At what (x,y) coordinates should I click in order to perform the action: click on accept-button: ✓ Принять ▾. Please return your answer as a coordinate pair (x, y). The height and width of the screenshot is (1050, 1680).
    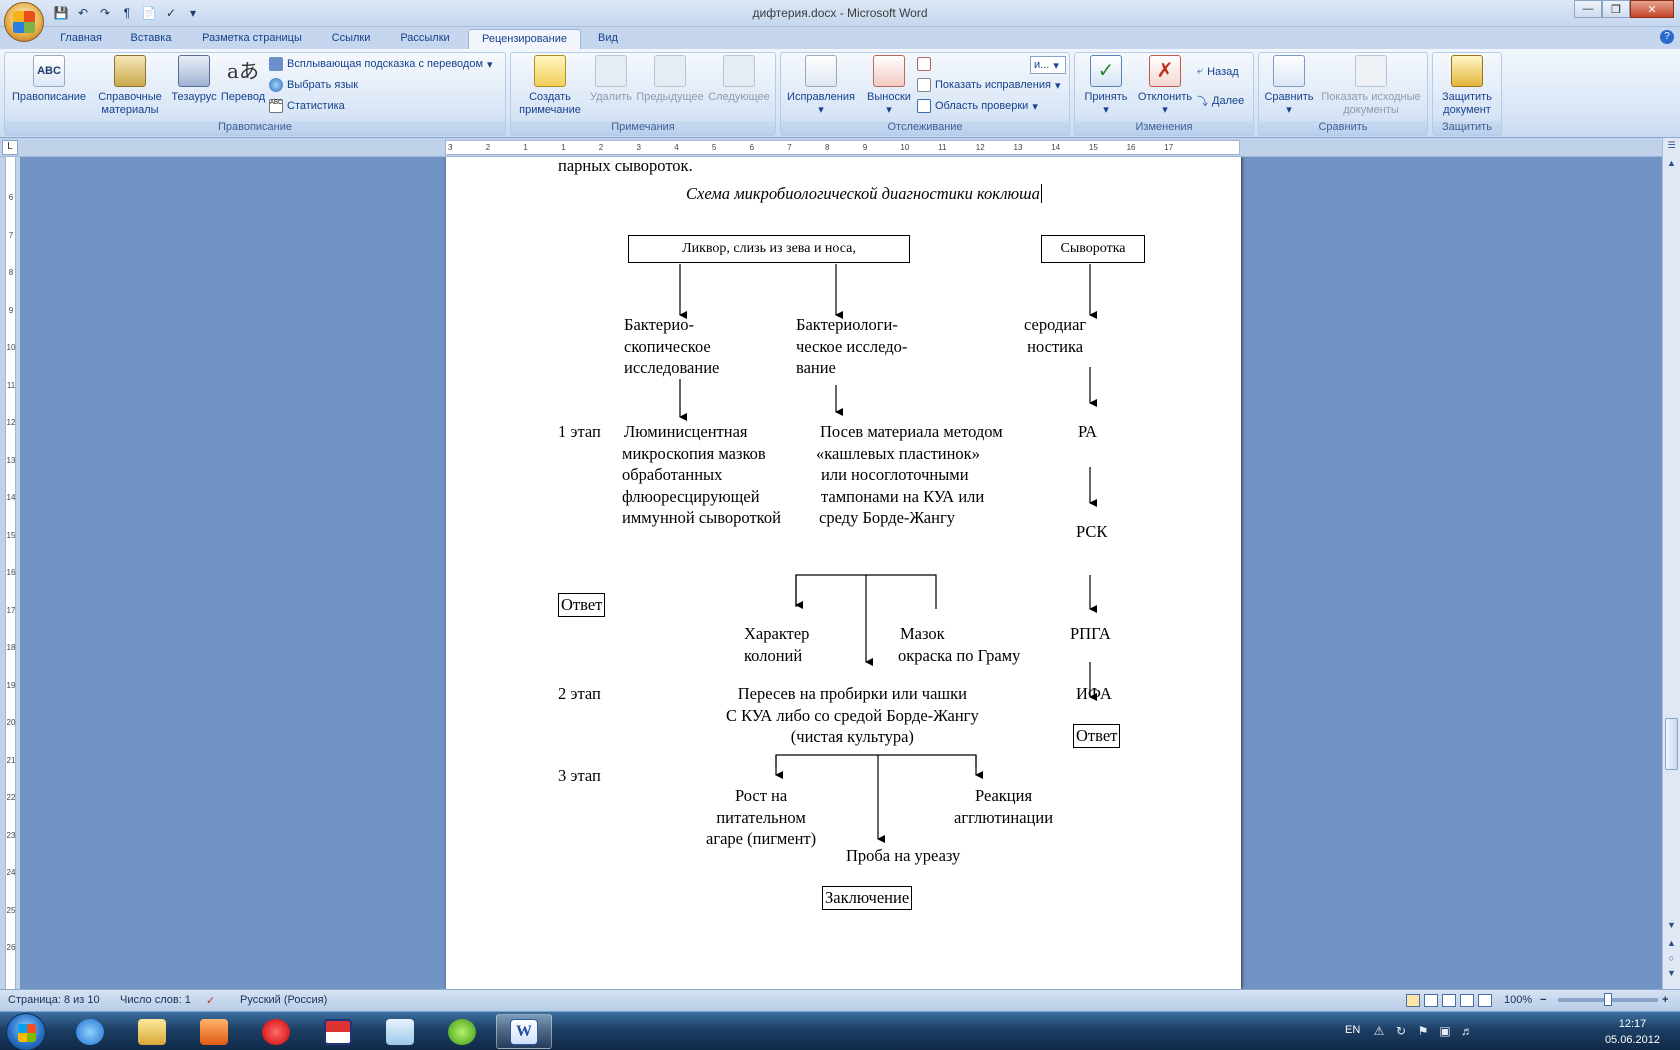
    Looking at the image, I should click on (1106, 86).